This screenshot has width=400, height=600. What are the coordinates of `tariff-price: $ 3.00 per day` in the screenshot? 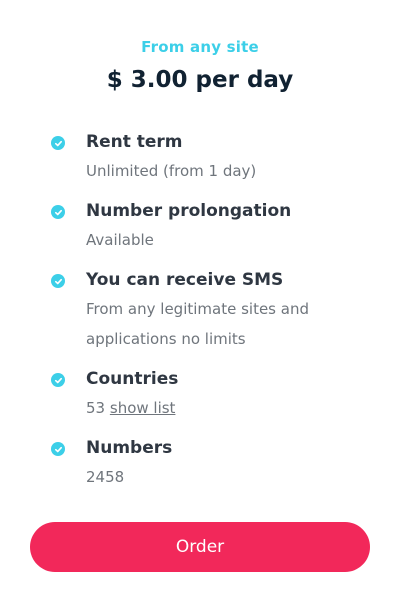 It's located at (200, 80).